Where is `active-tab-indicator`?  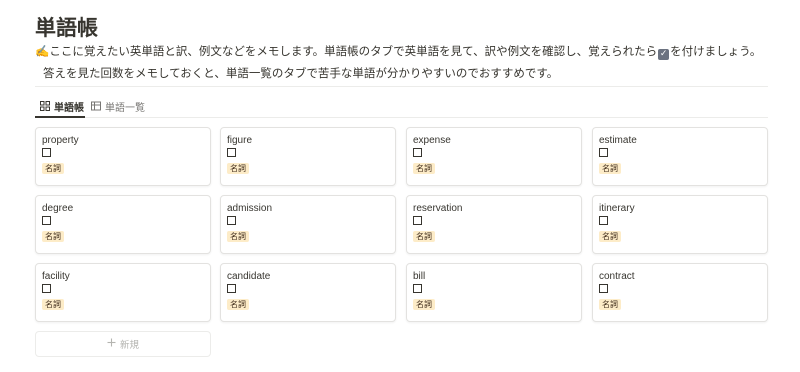 active-tab-indicator is located at coordinates (60, 117).